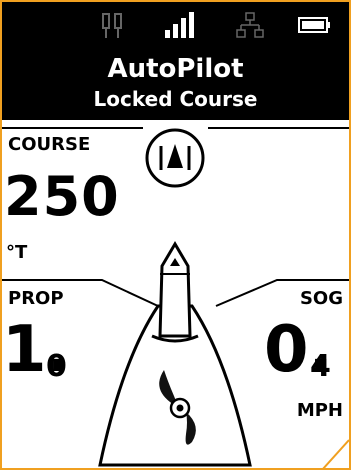  I want to click on prop-value-decimal: 0, so click(56, 366).